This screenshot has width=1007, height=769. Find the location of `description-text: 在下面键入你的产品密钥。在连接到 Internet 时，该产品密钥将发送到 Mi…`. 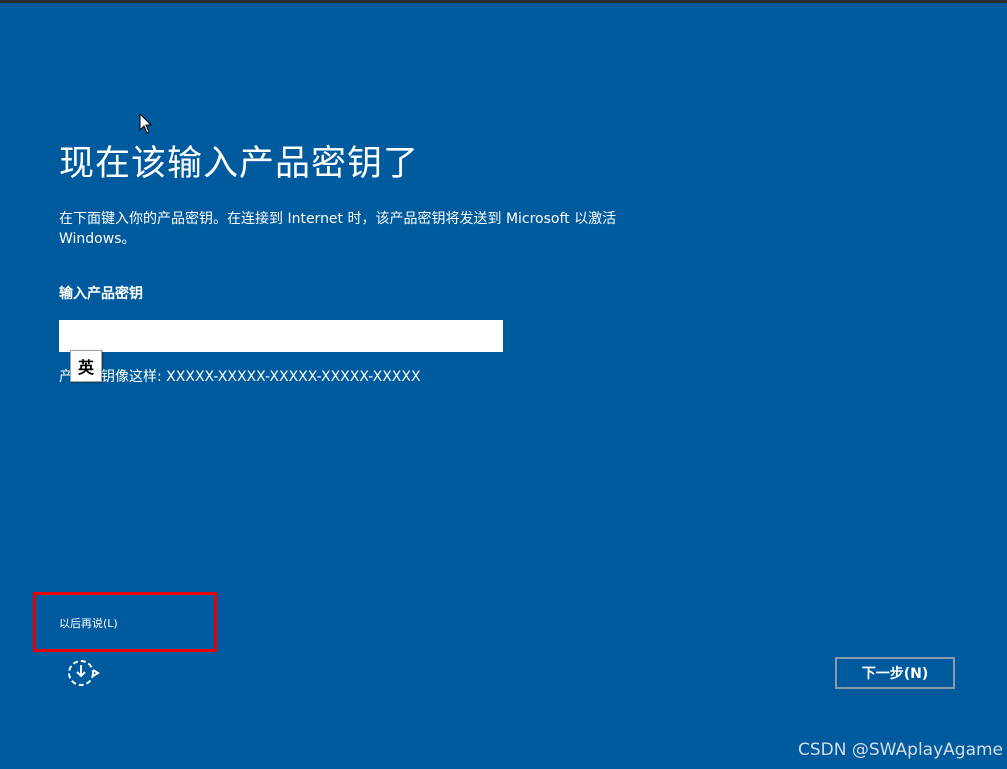

description-text: 在下面键入你的产品密钥。在连接到 Internet 时，该产品密钥将发送到 Mi… is located at coordinates (338, 229).